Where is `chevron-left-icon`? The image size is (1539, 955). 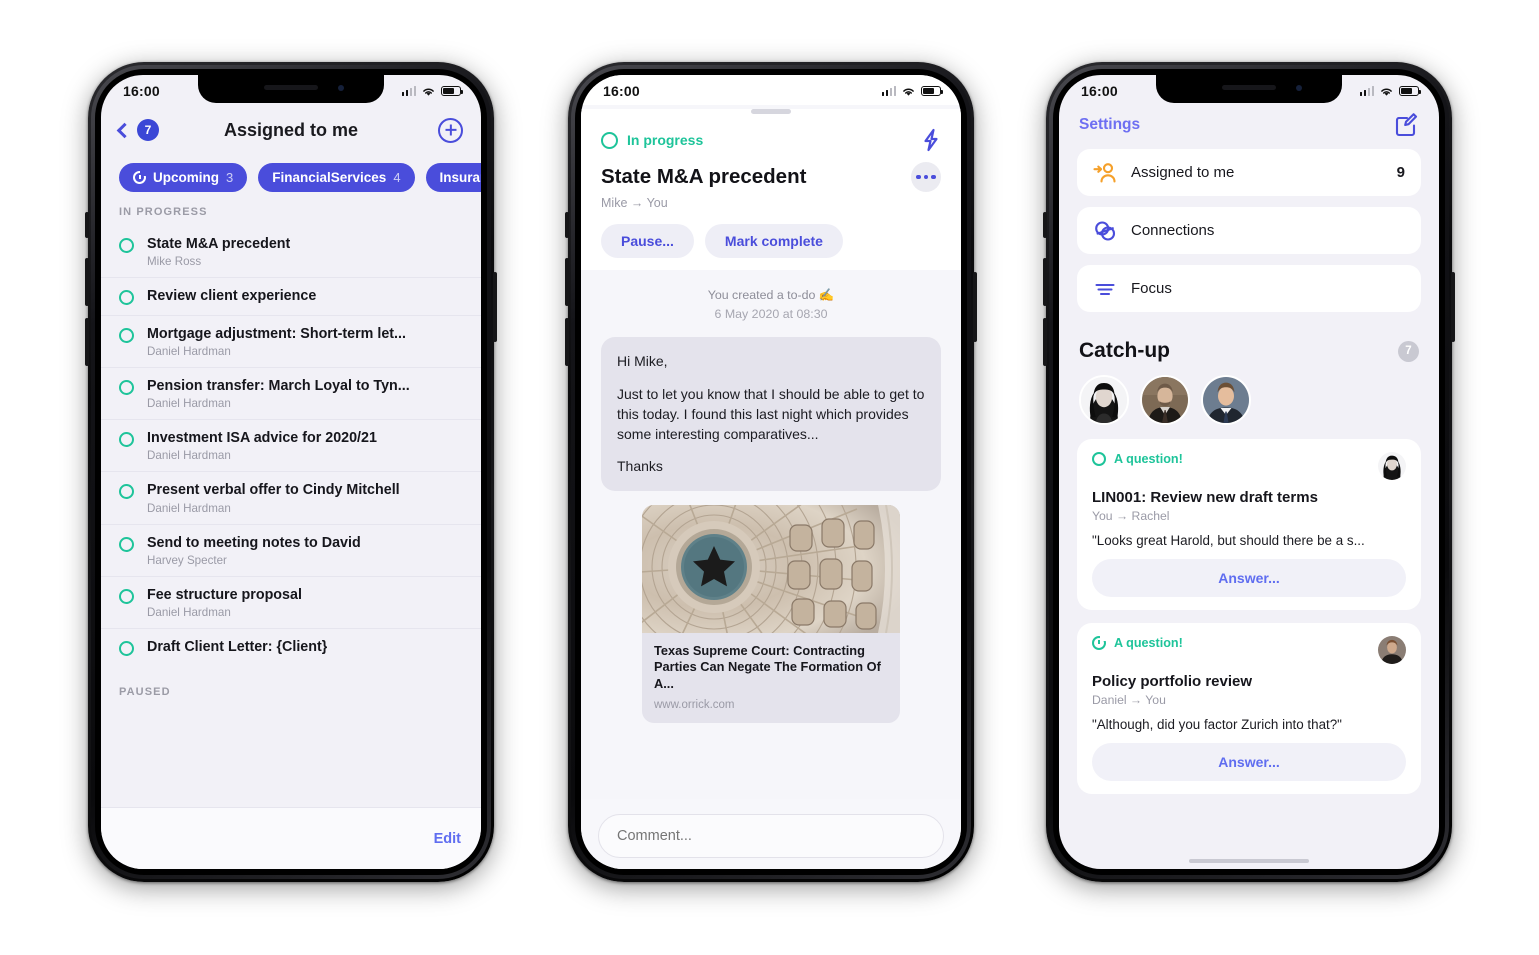
chevron-left-icon is located at coordinates (124, 130).